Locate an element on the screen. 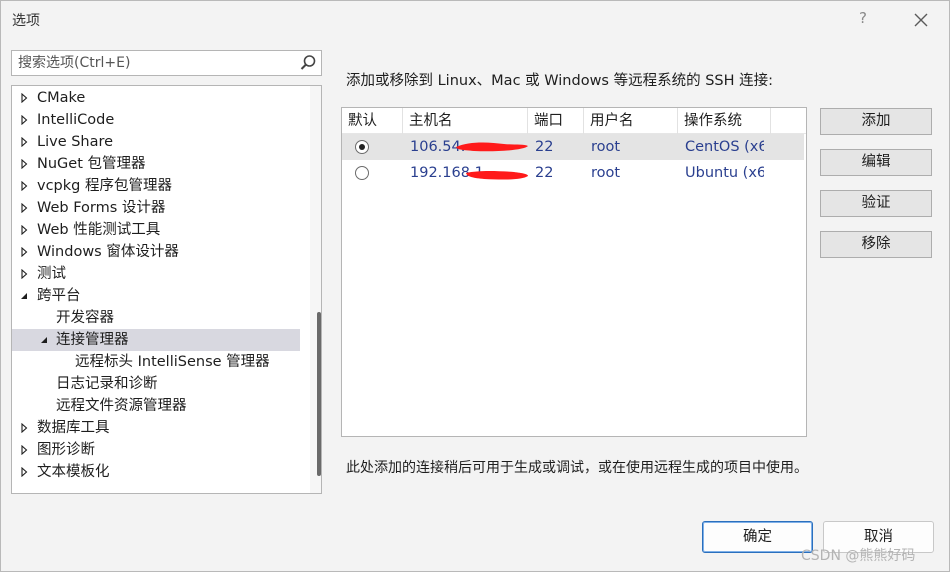 Image resolution: width=950 pixels, height=572 pixels. tree-item-label: 数据库工具 is located at coordinates (73, 428).